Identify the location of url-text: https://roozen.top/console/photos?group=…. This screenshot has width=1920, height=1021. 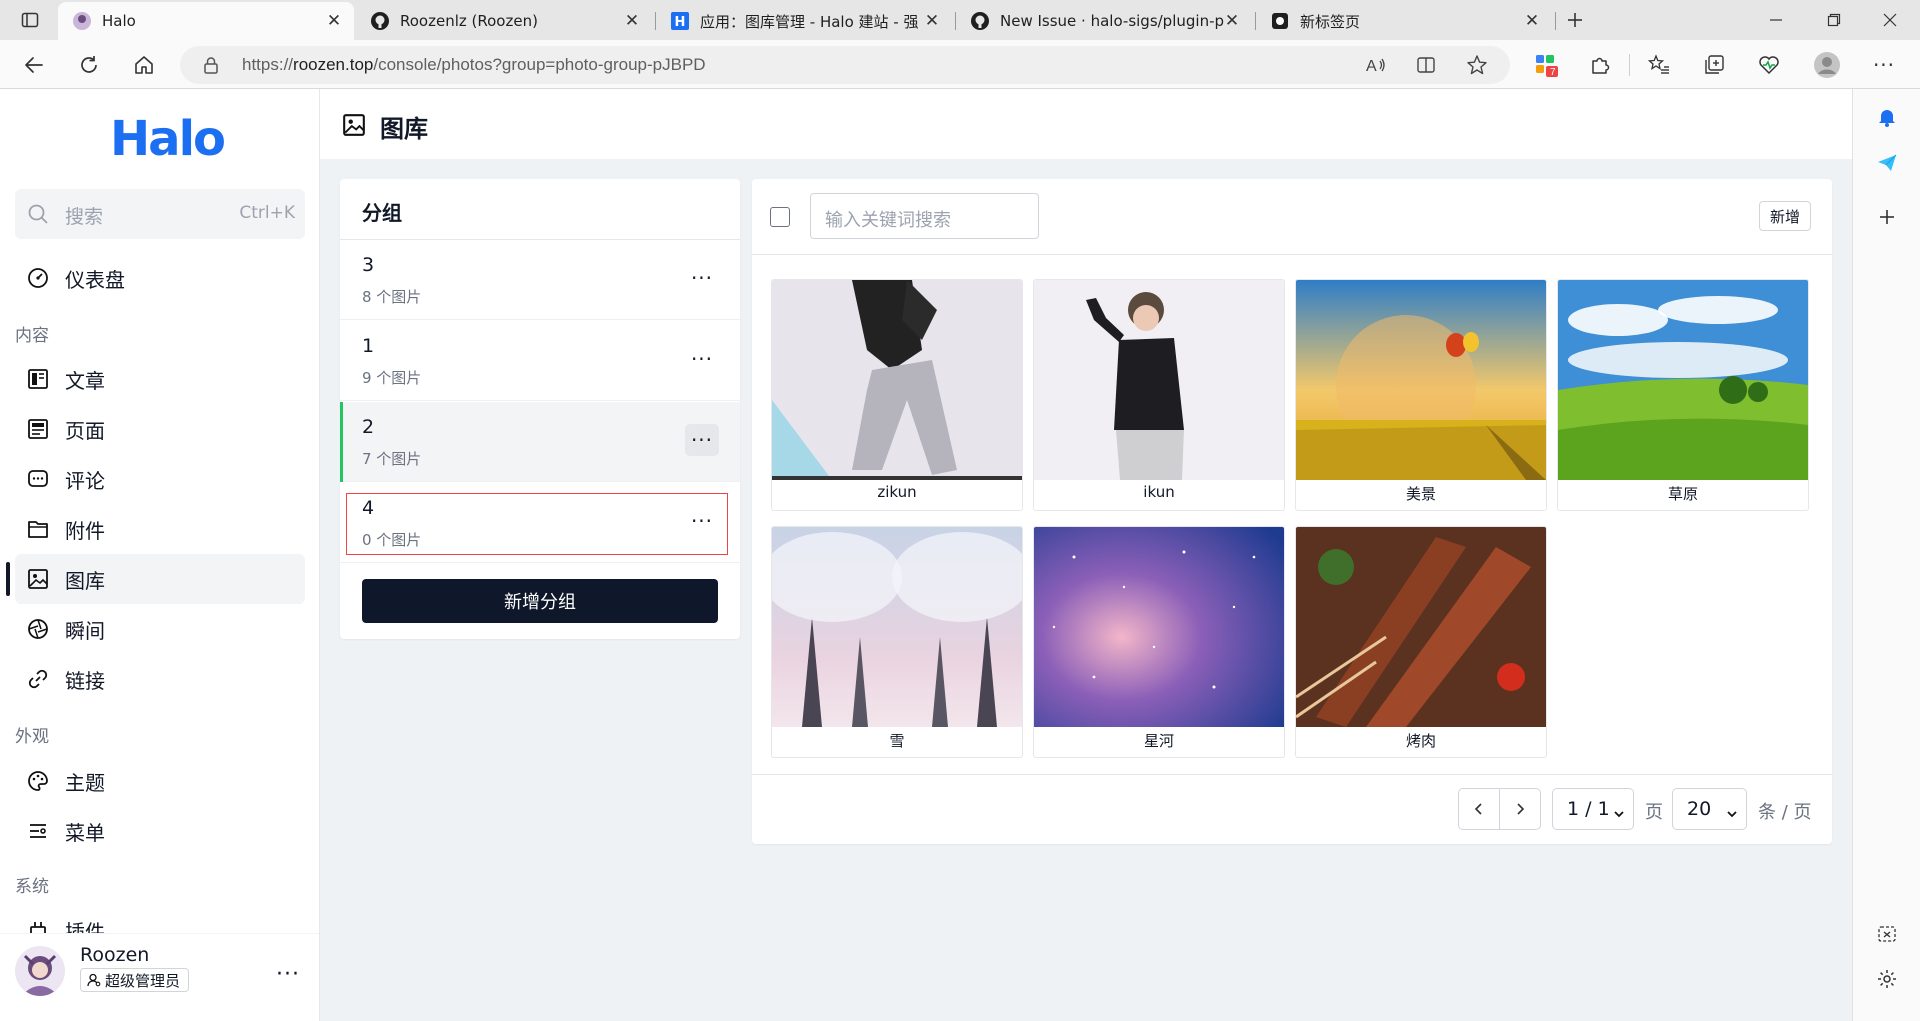
(474, 65).